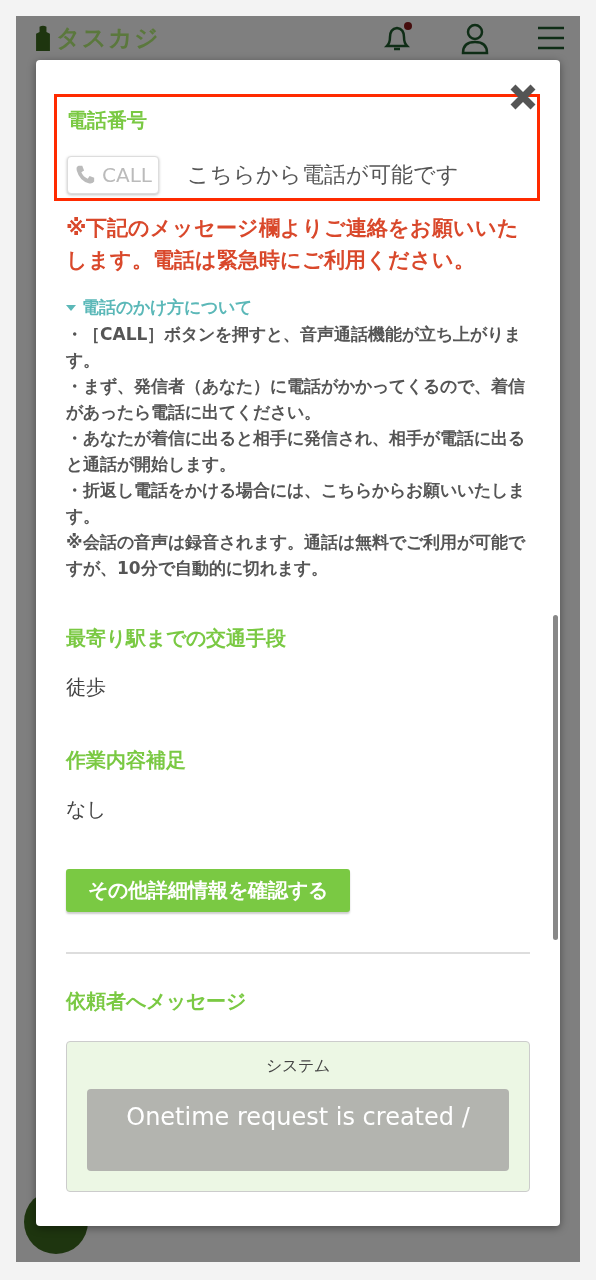 This screenshot has height=1280, width=596. I want to click on section-title: 依頼者へメッセージ, so click(156, 1001).